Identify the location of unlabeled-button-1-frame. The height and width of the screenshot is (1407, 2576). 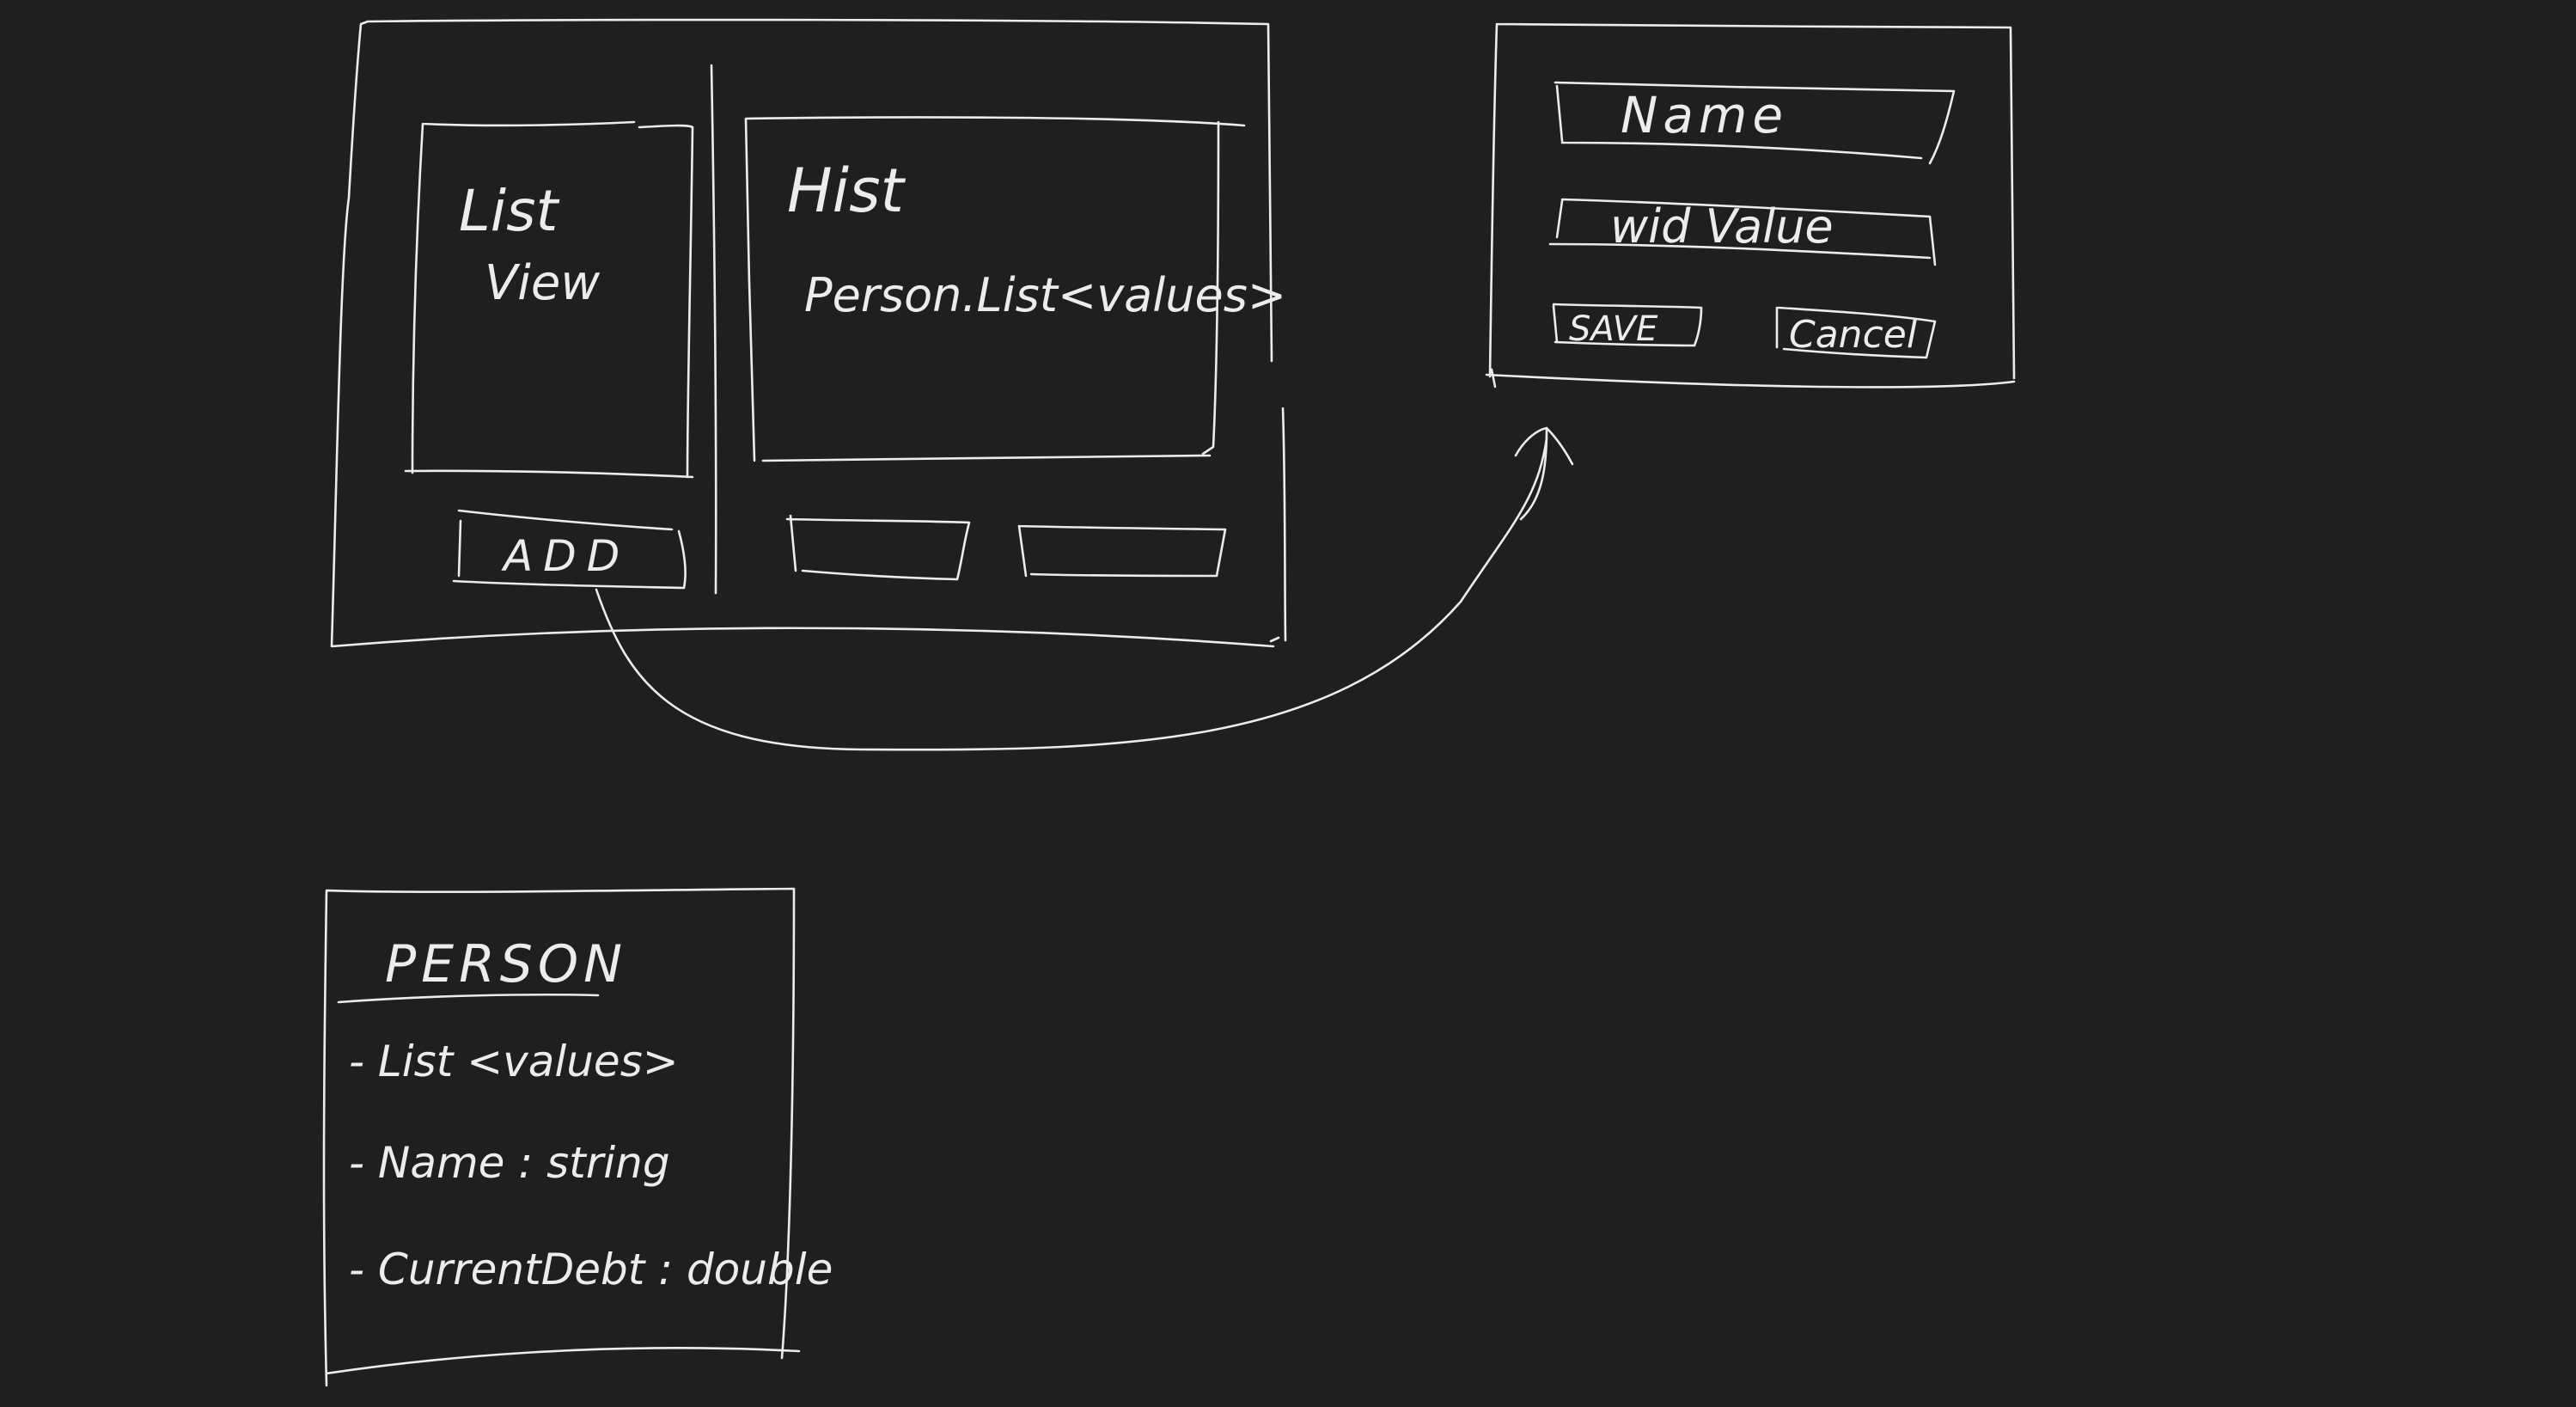
(878, 547).